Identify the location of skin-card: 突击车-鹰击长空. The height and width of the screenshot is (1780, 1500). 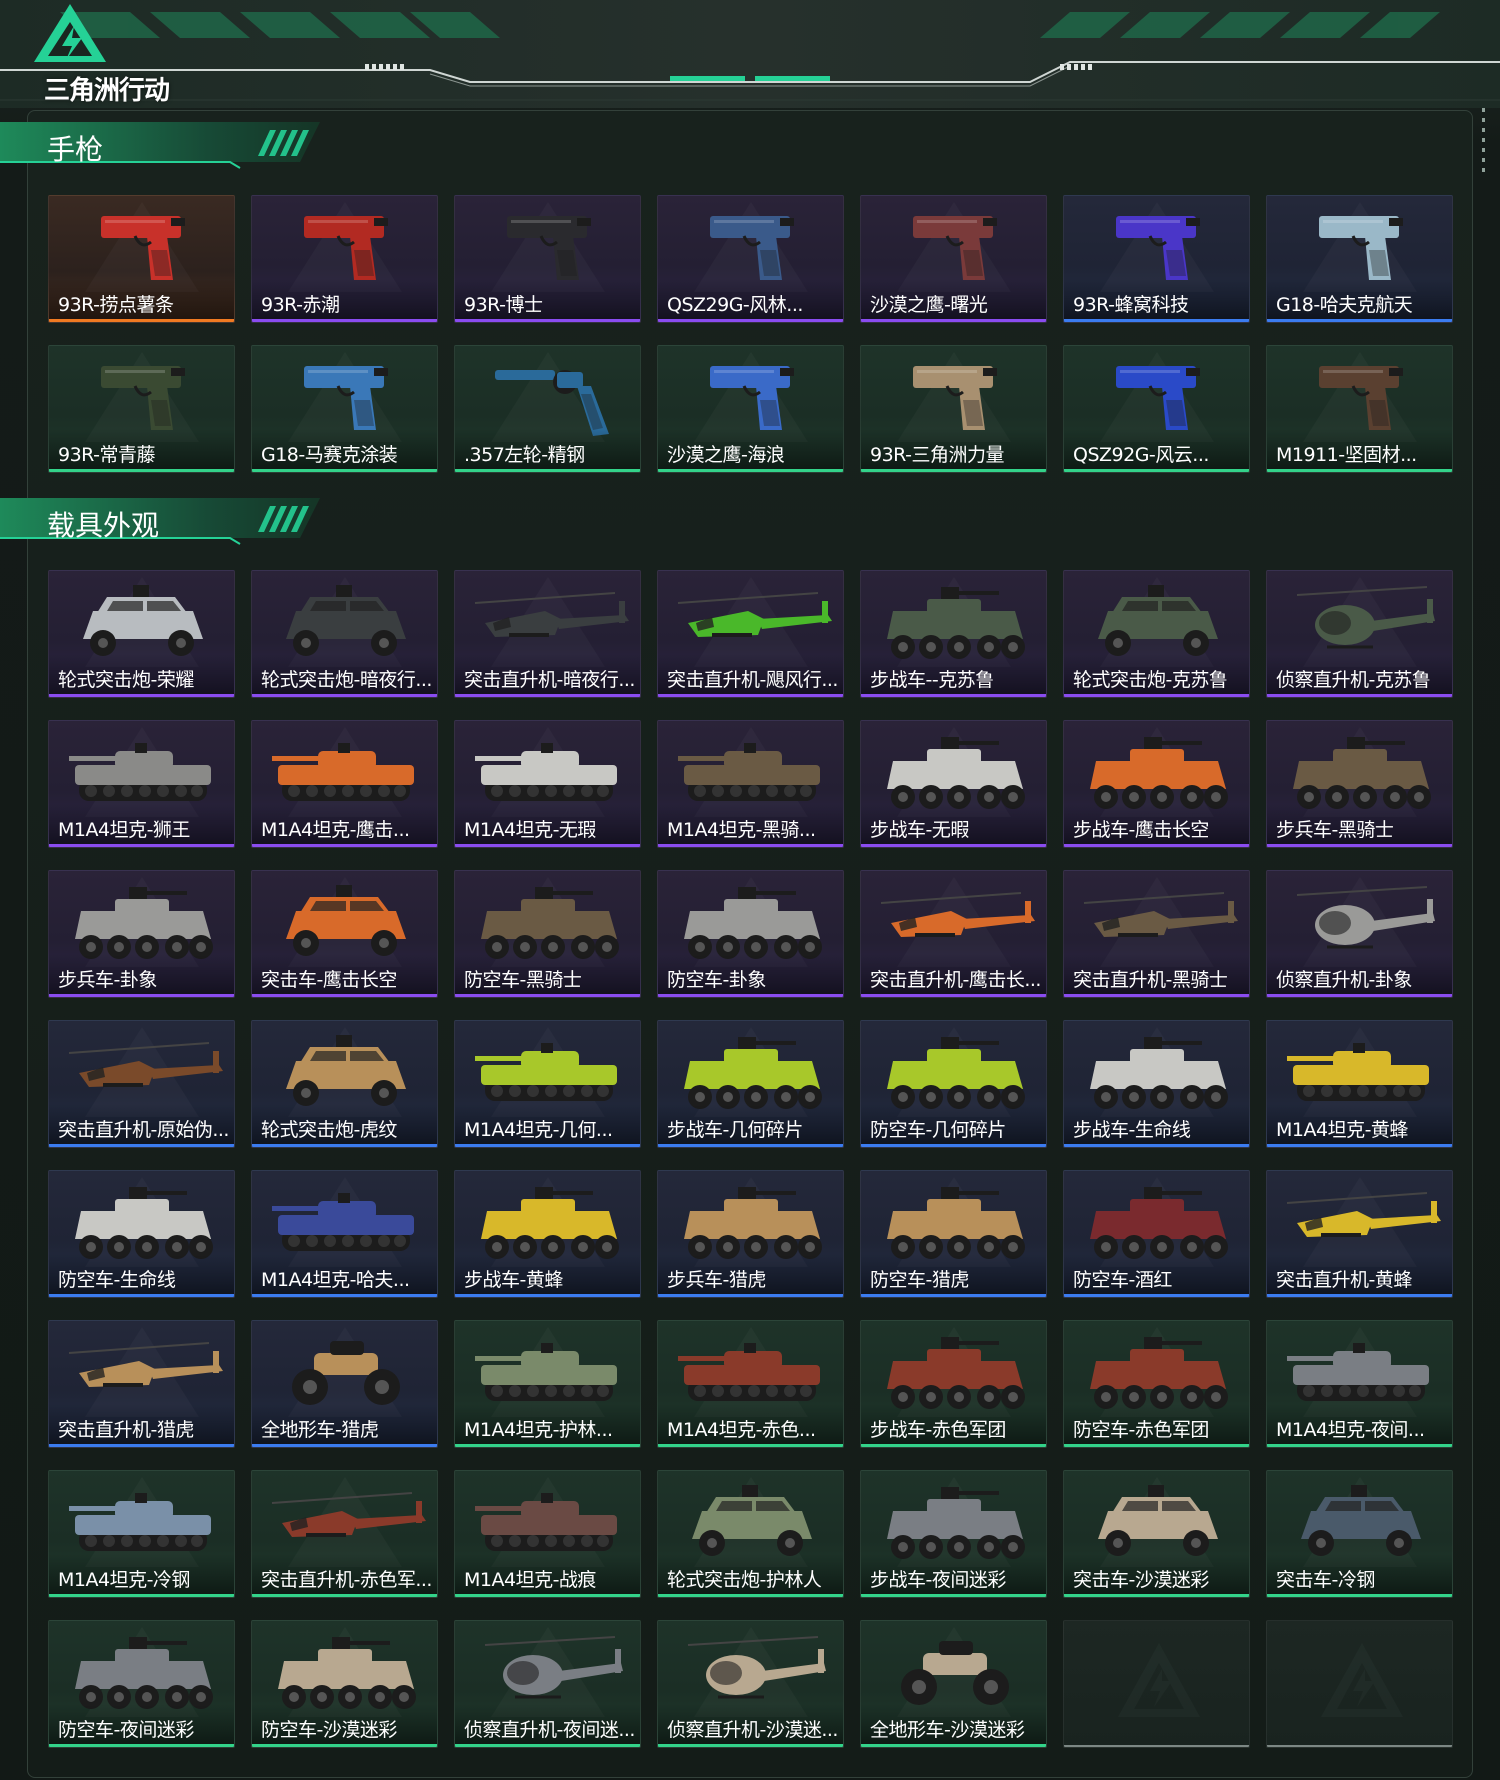
(344, 934).